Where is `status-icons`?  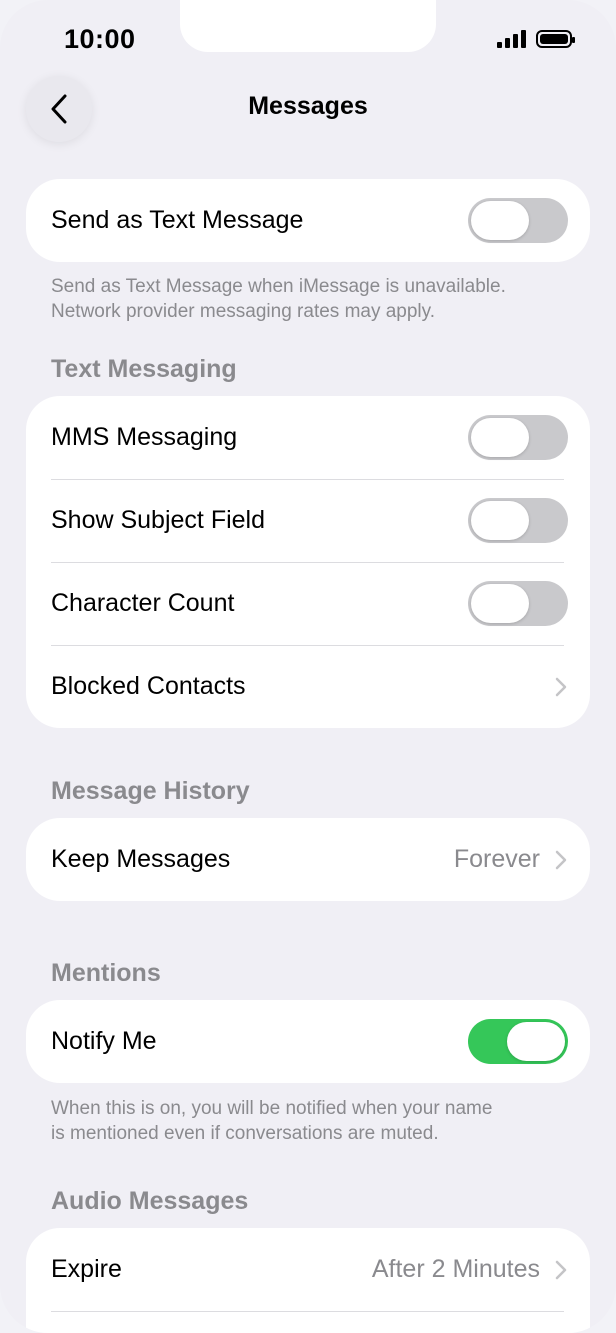 status-icons is located at coordinates (536, 39).